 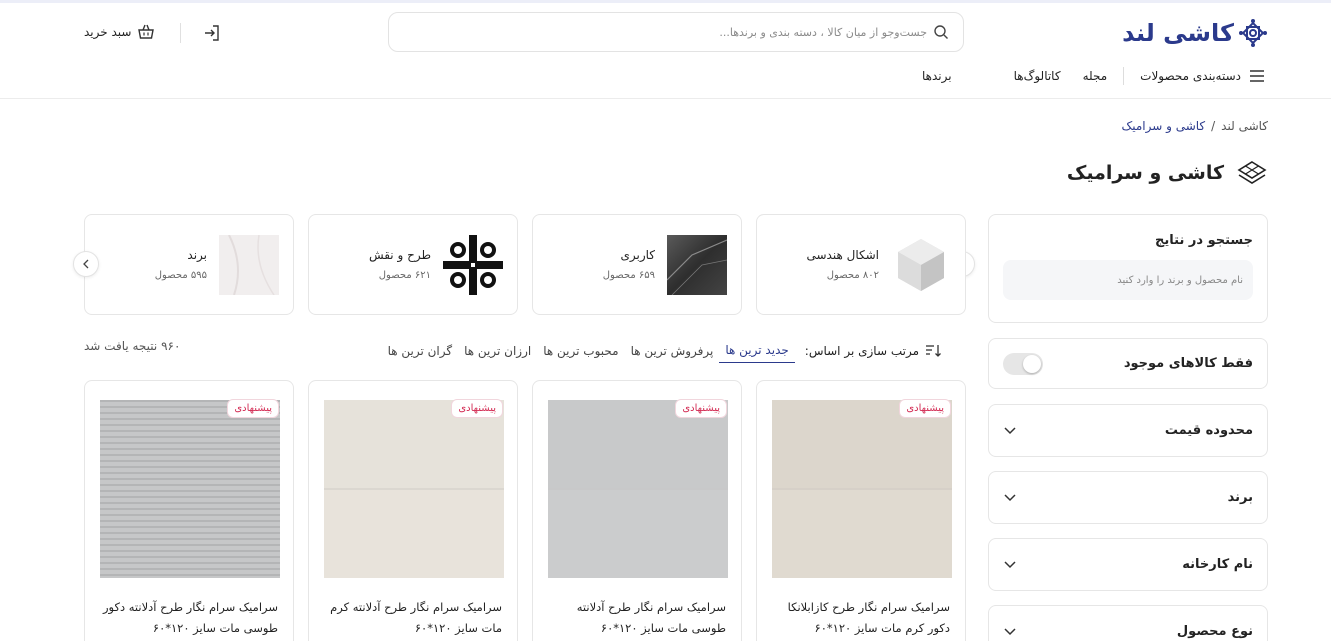 What do you see at coordinates (189, 264) in the screenshot?
I see `category-card-brand: برند ۵۹۵ محصول` at bounding box center [189, 264].